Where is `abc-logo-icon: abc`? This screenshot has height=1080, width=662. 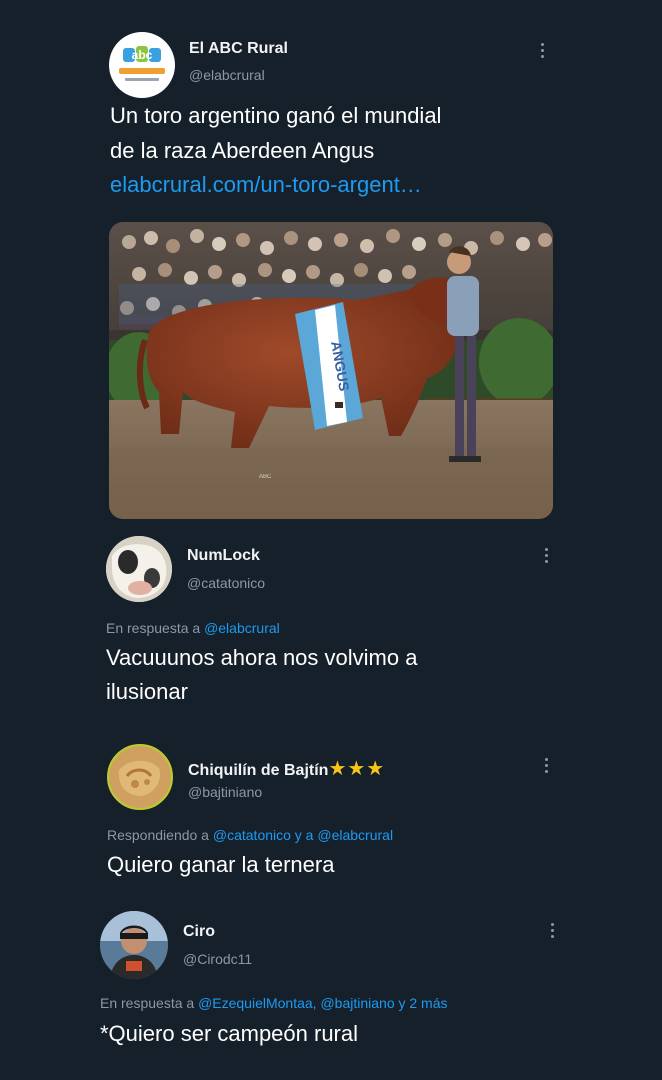
abc-logo-icon: abc is located at coordinates (142, 63).